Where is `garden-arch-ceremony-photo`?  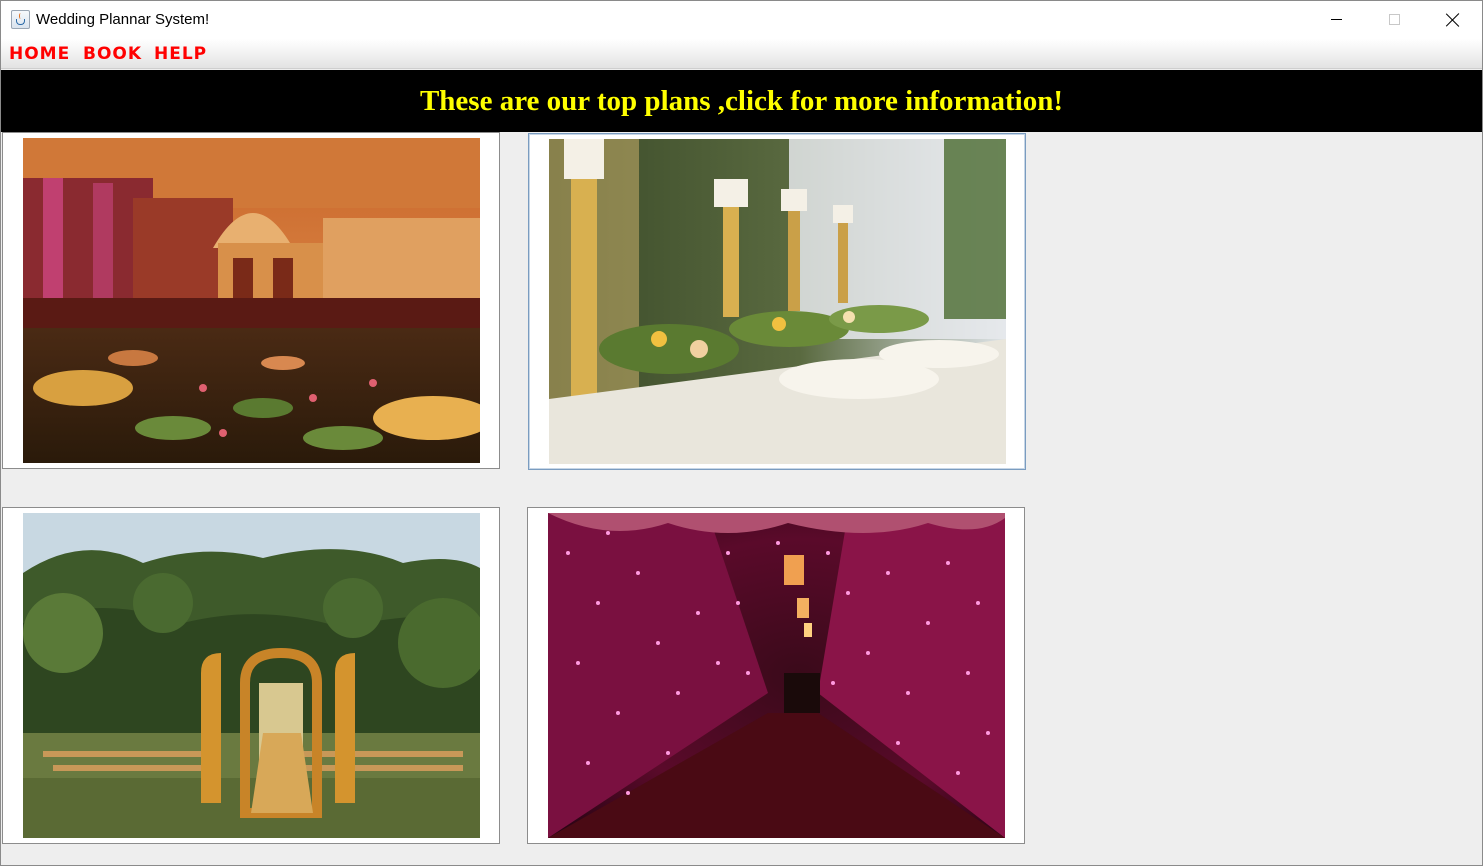 garden-arch-ceremony-photo is located at coordinates (251, 675).